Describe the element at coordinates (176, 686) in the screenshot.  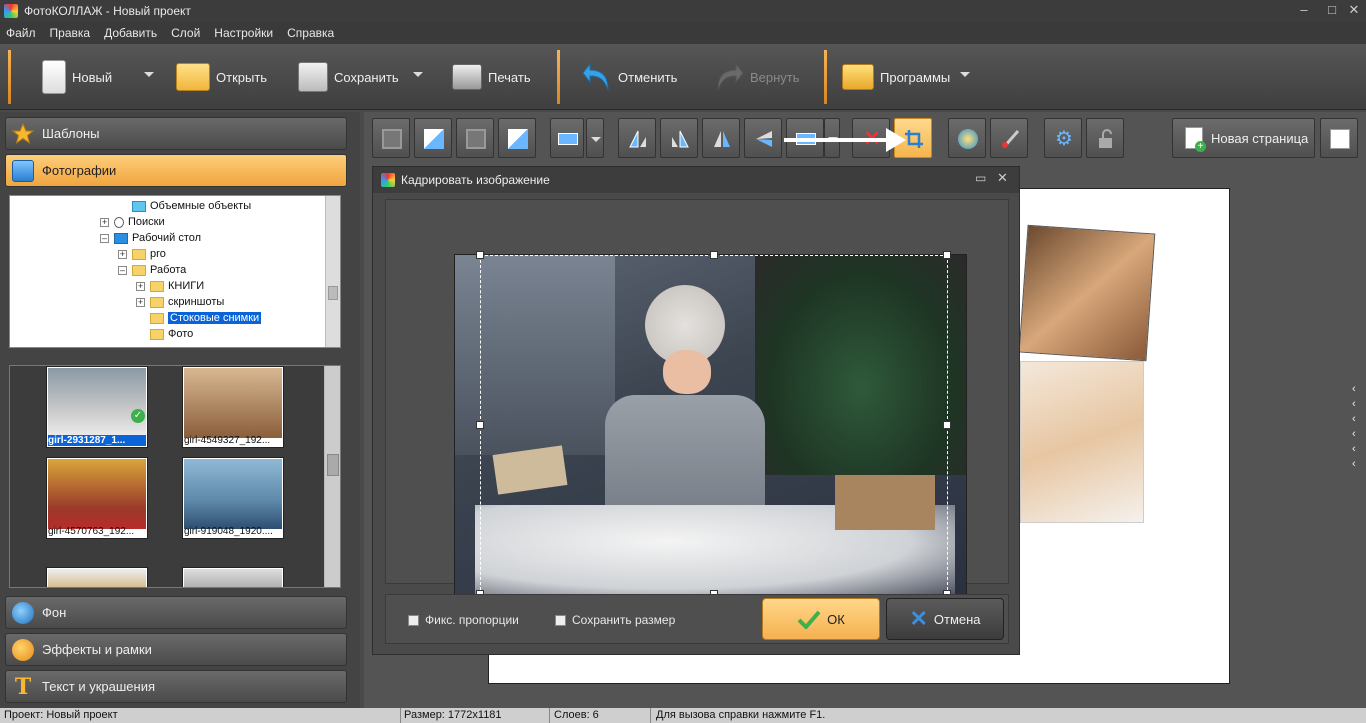
I see `text-section: T Текст и украшения` at that location.